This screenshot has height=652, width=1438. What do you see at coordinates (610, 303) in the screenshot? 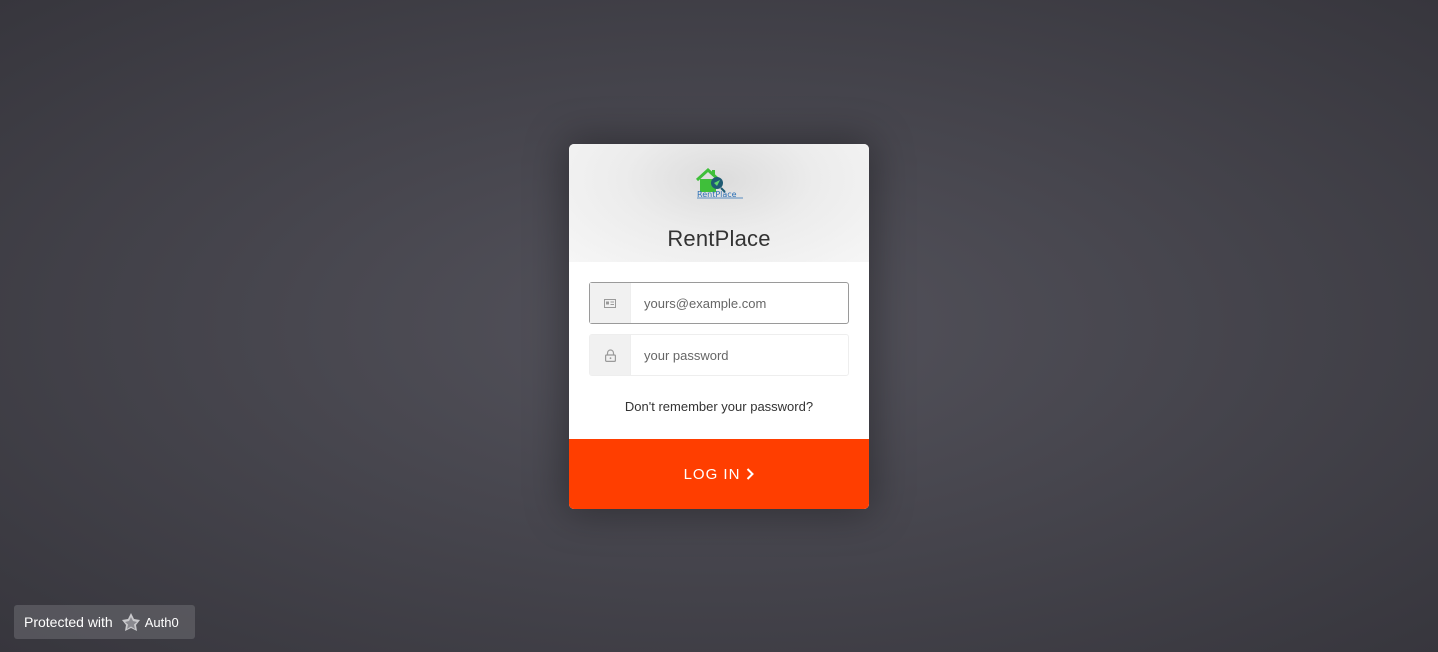
I see `id-card-icon` at bounding box center [610, 303].